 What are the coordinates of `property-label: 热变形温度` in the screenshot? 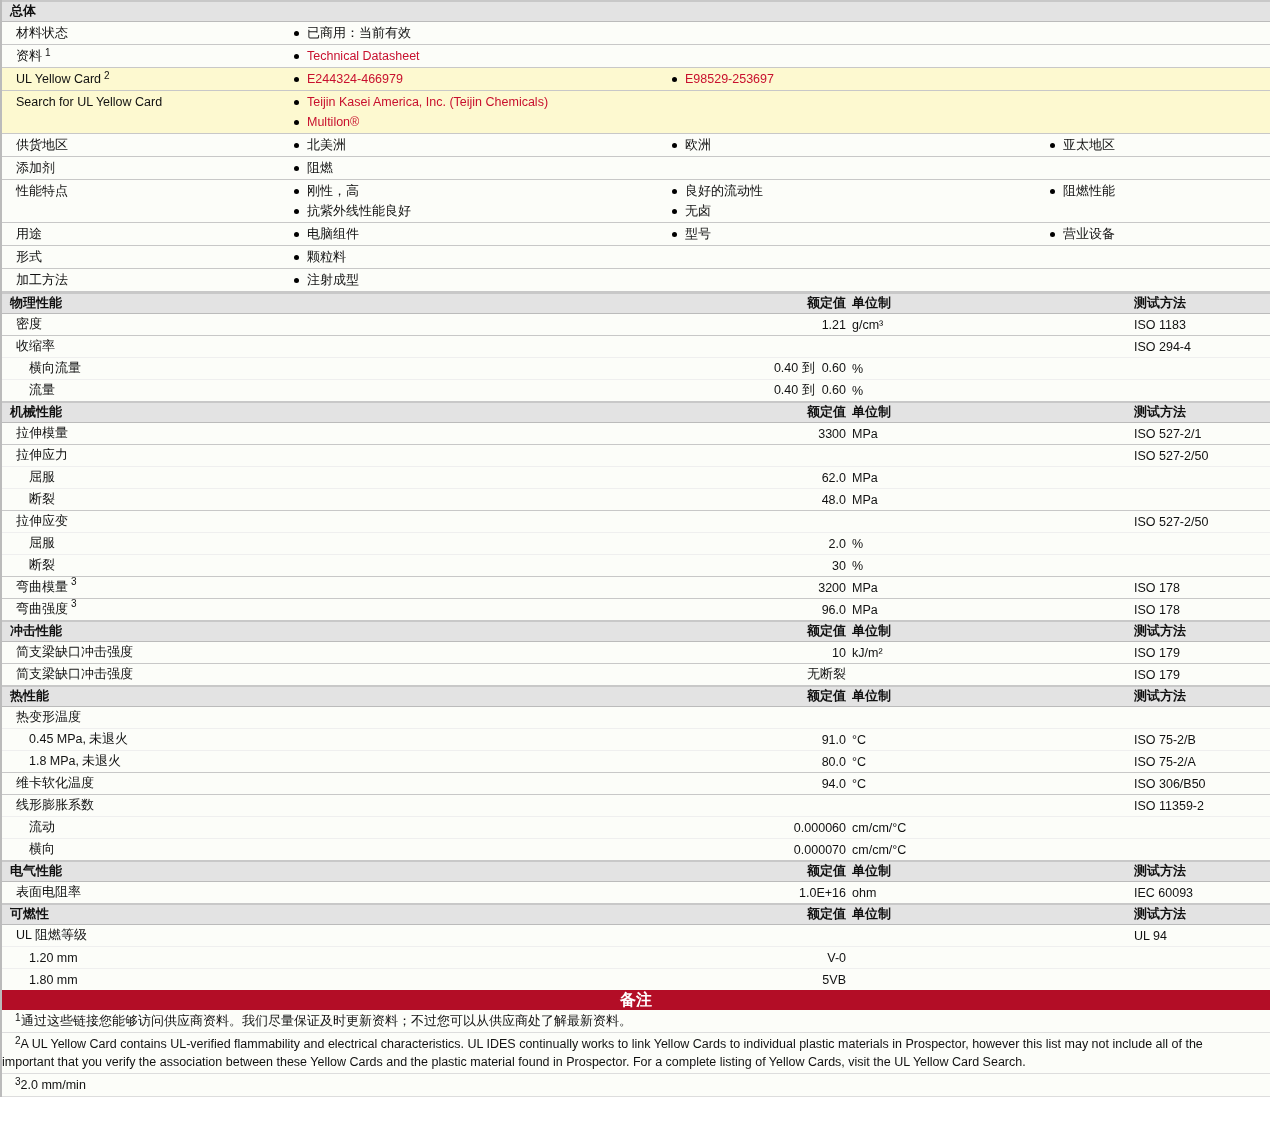 It's located at (48, 717).